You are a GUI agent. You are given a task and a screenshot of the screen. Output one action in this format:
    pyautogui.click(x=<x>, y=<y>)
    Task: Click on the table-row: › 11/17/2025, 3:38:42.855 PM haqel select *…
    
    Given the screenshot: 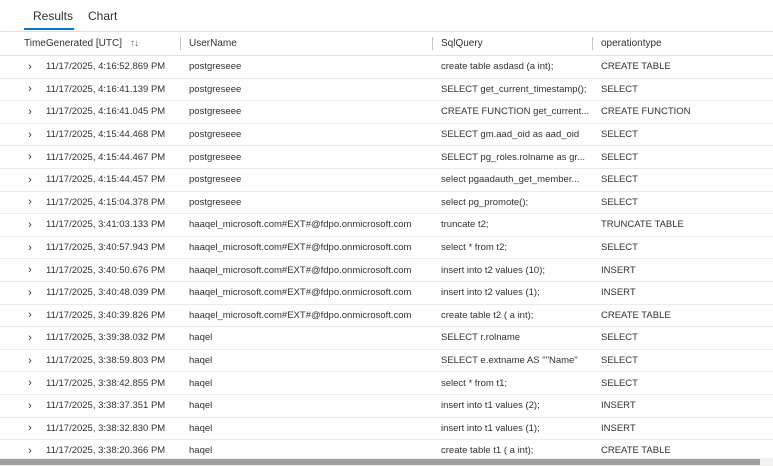 What is the action you would take?
    pyautogui.click(x=386, y=383)
    